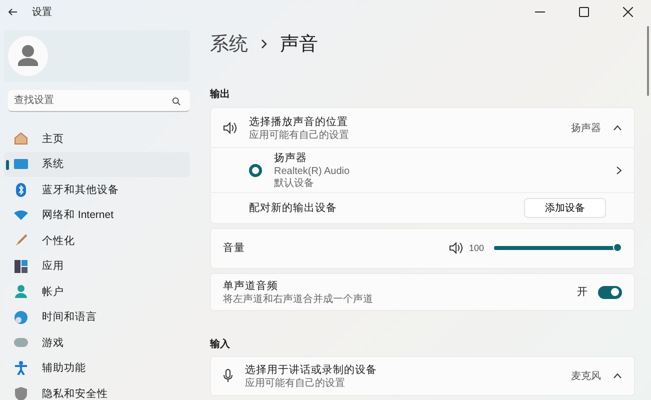 Image resolution: width=651 pixels, height=400 pixels. What do you see at coordinates (97, 291) in the screenshot?
I see `nav-item: 帐户` at bounding box center [97, 291].